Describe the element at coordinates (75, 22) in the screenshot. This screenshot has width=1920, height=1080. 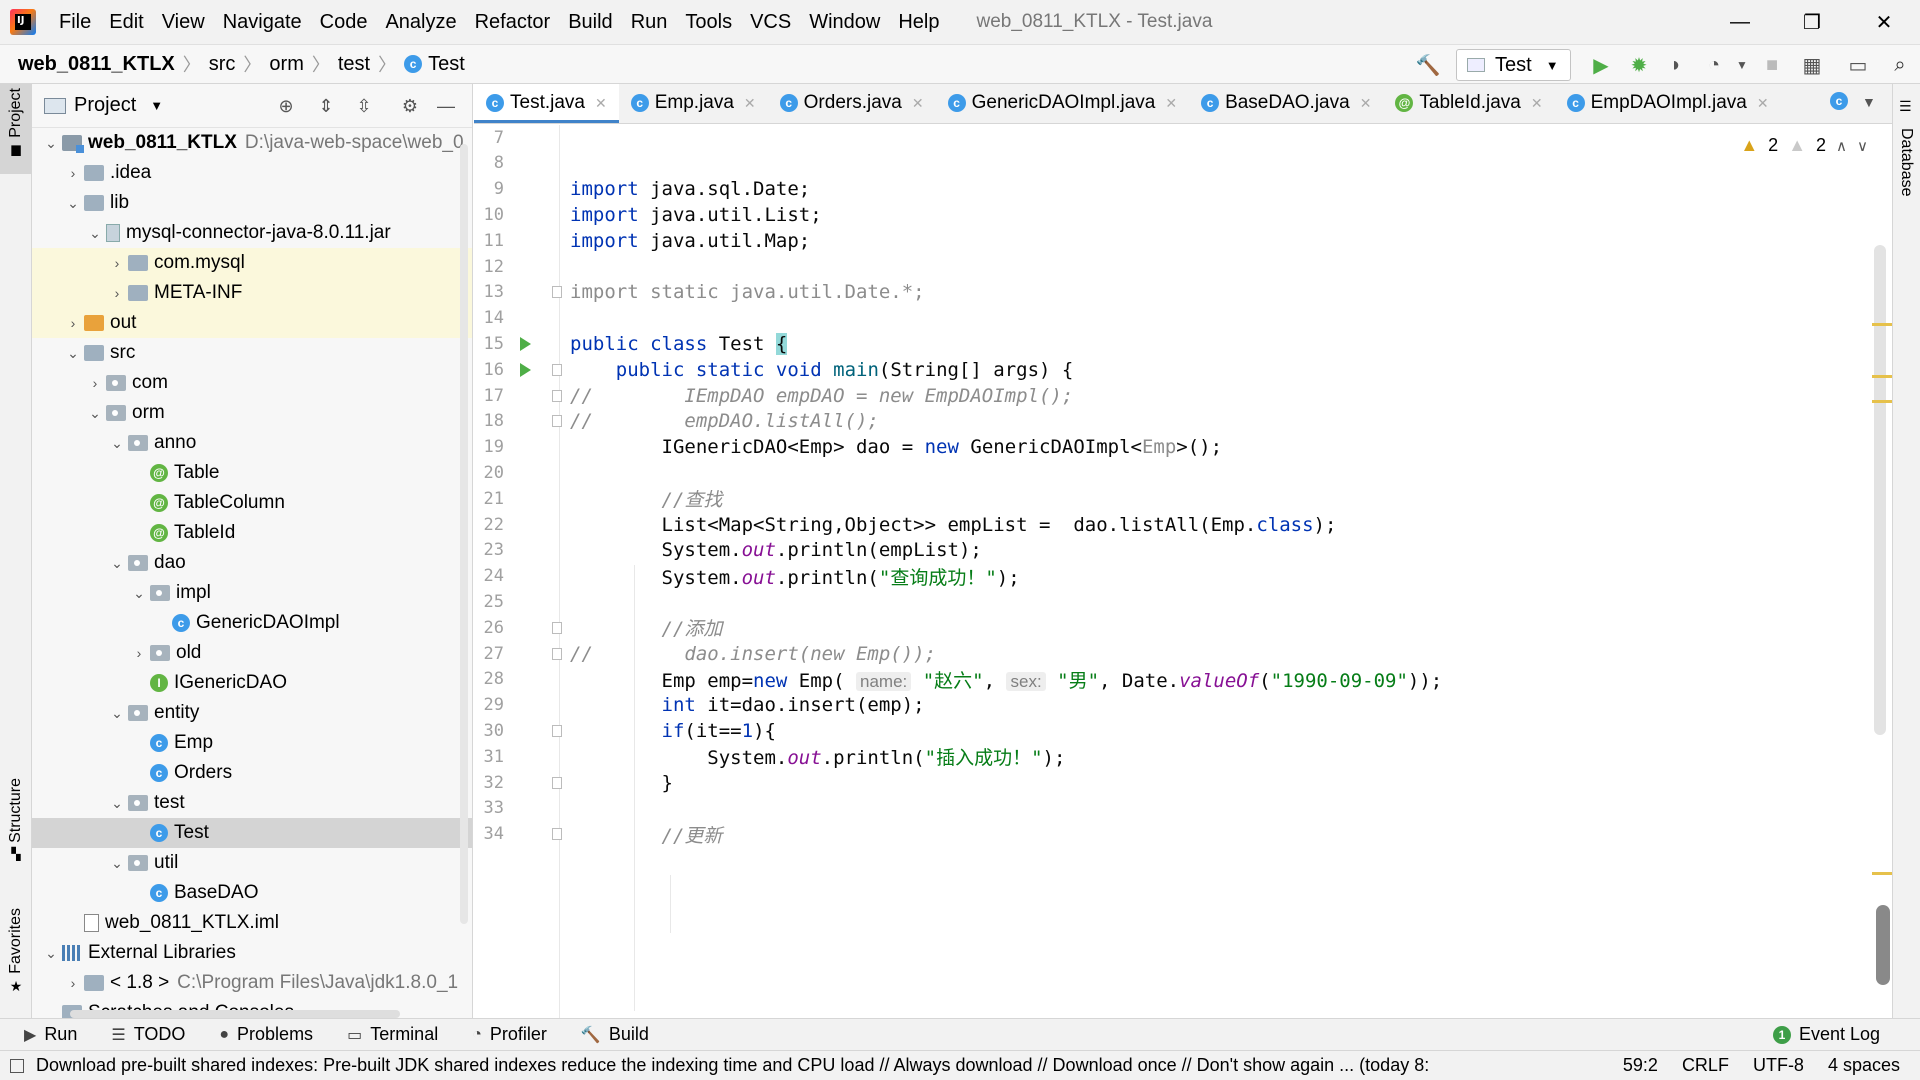
I see `menu-file: File` at that location.